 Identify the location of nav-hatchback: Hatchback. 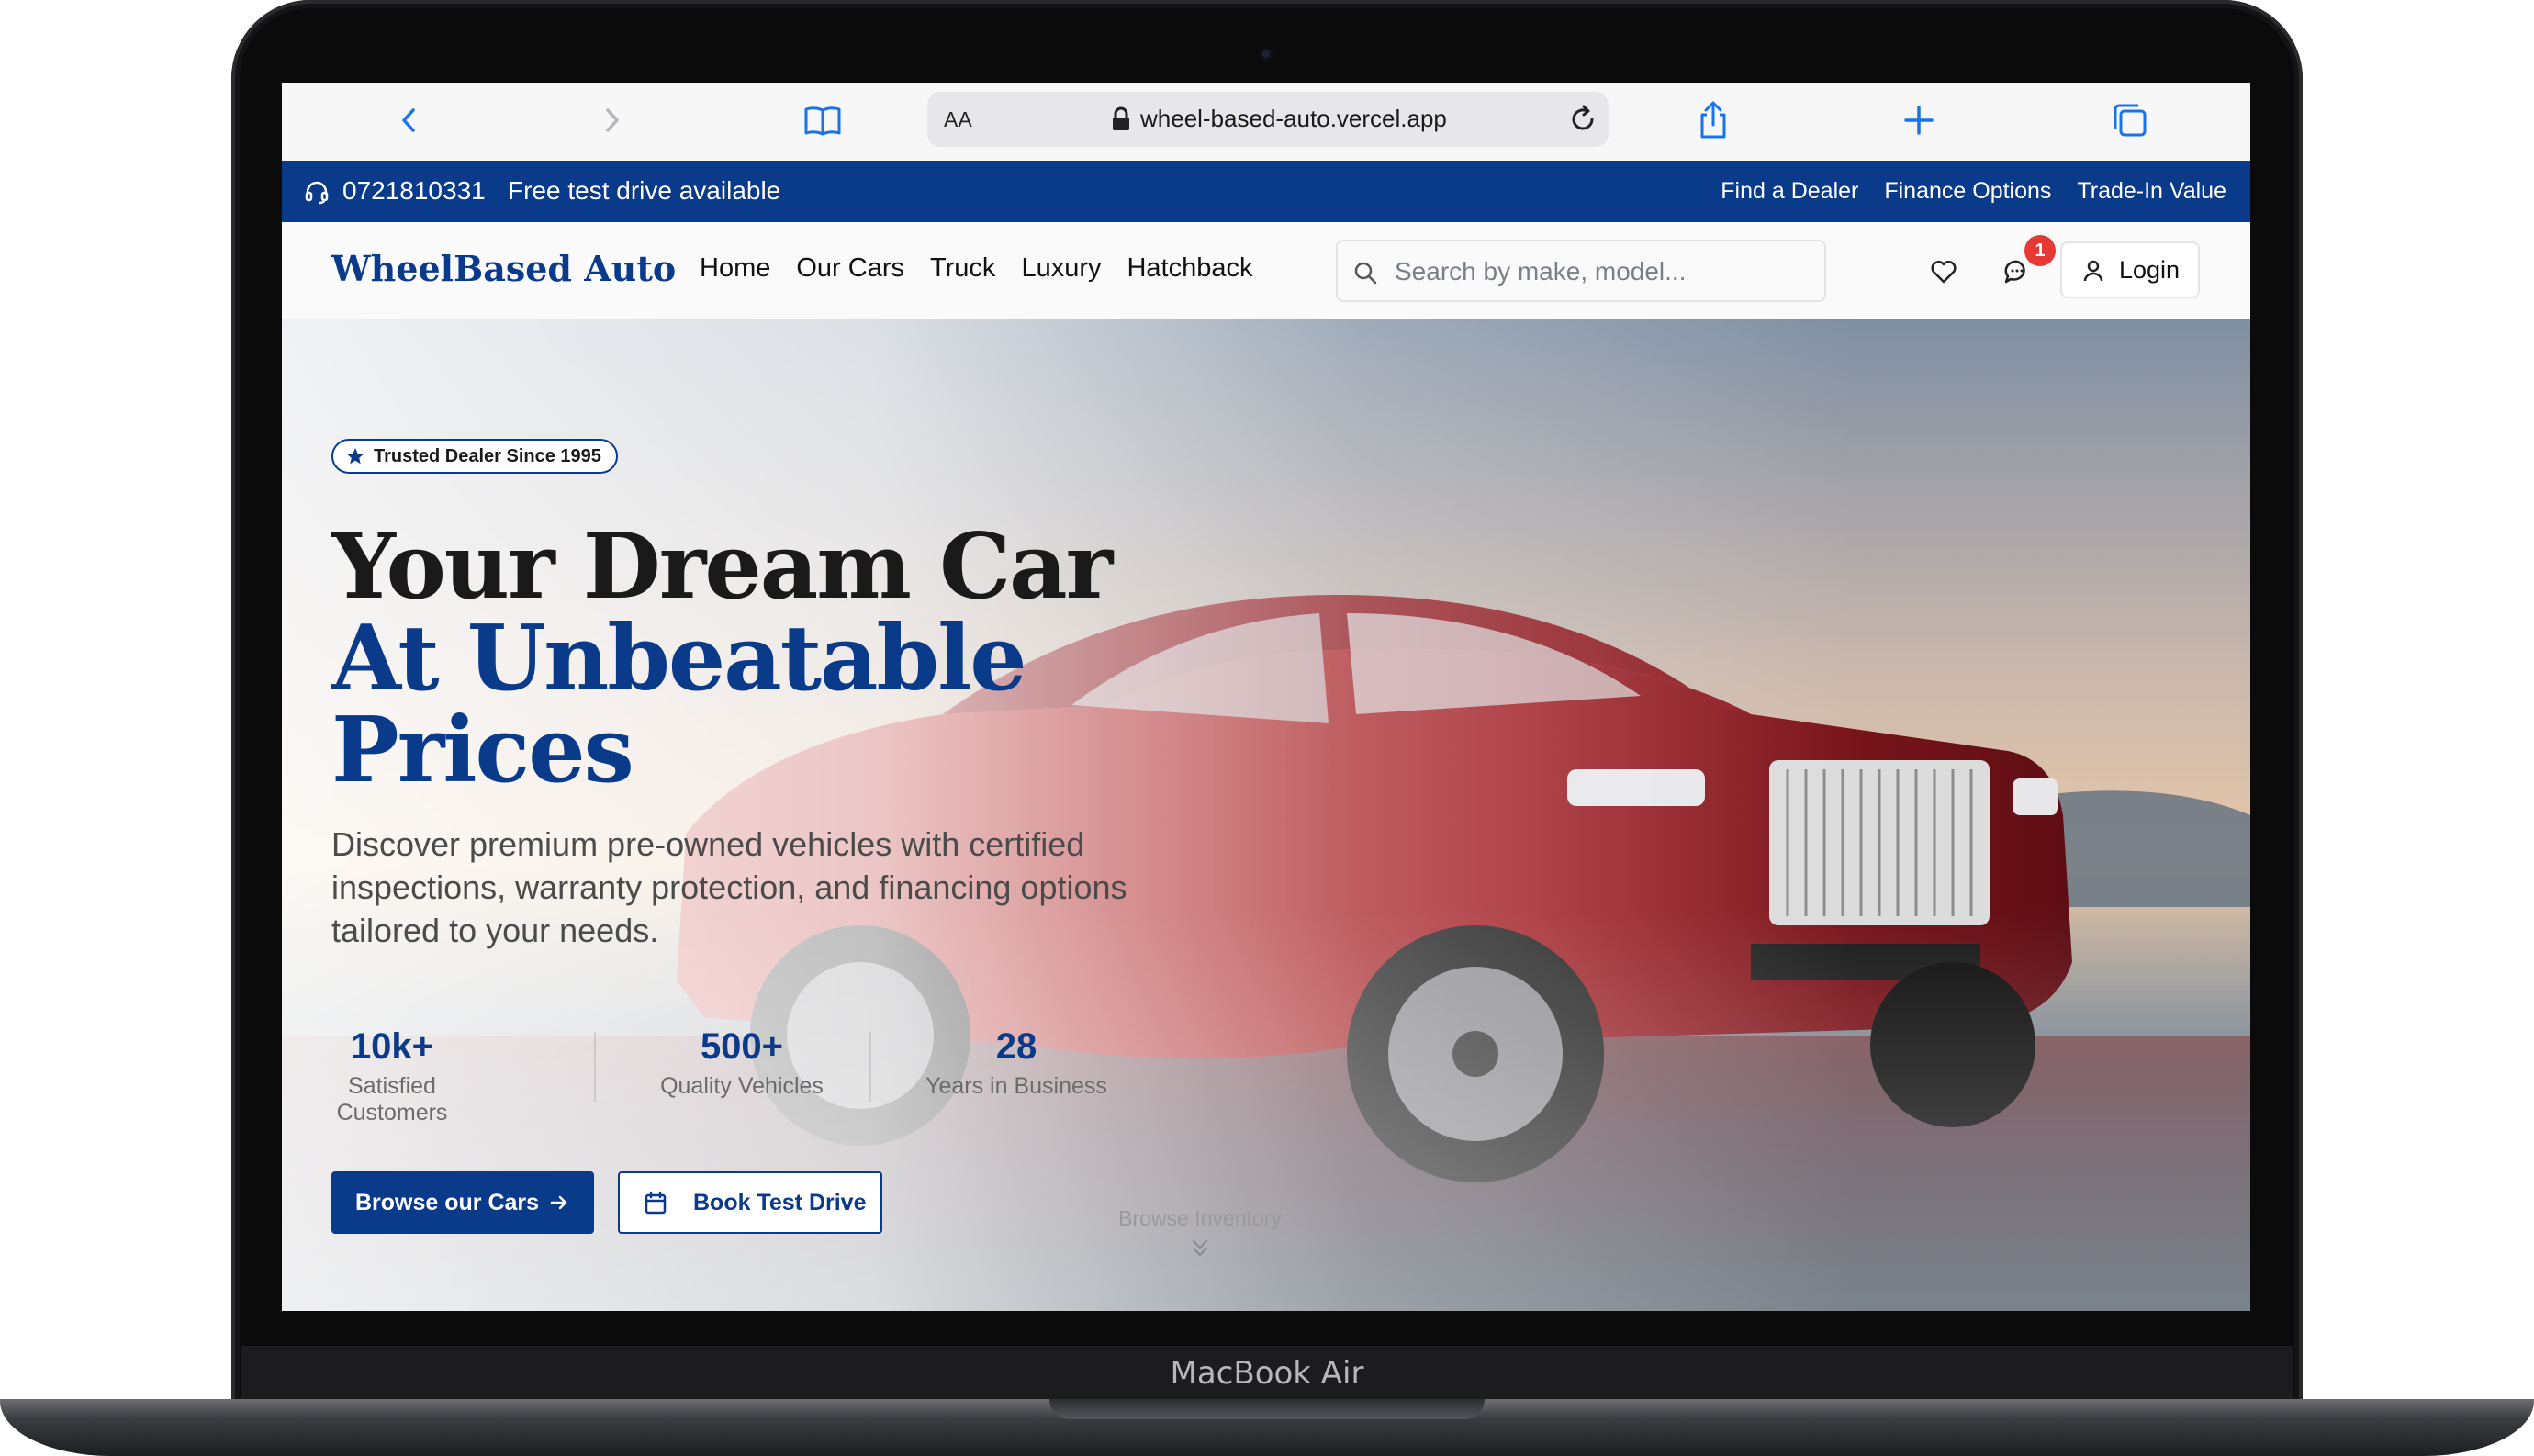
(1189, 268).